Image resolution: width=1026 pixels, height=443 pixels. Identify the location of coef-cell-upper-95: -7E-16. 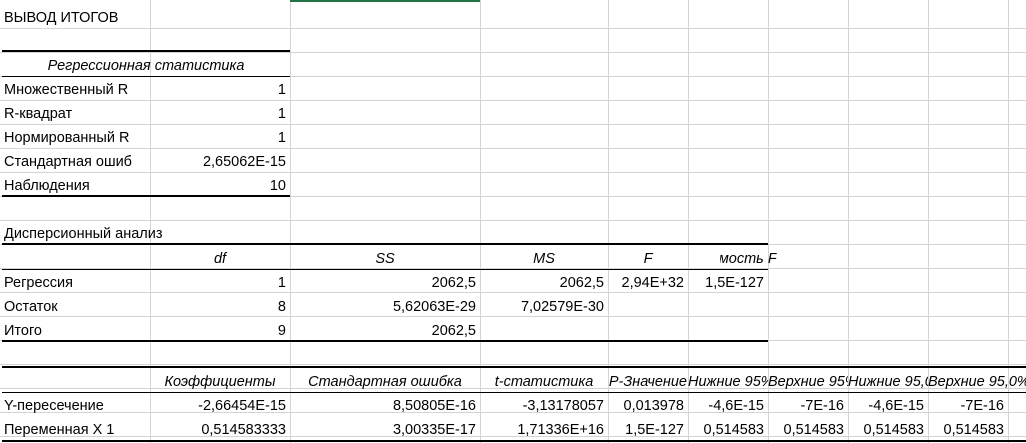
(808, 404).